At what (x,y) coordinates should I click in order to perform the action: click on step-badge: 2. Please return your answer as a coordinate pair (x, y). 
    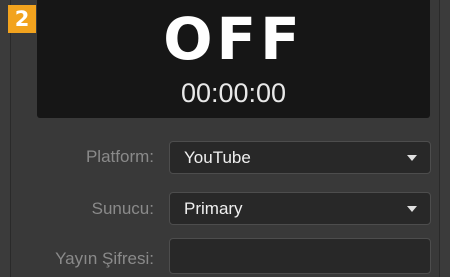
    Looking at the image, I should click on (22, 19).